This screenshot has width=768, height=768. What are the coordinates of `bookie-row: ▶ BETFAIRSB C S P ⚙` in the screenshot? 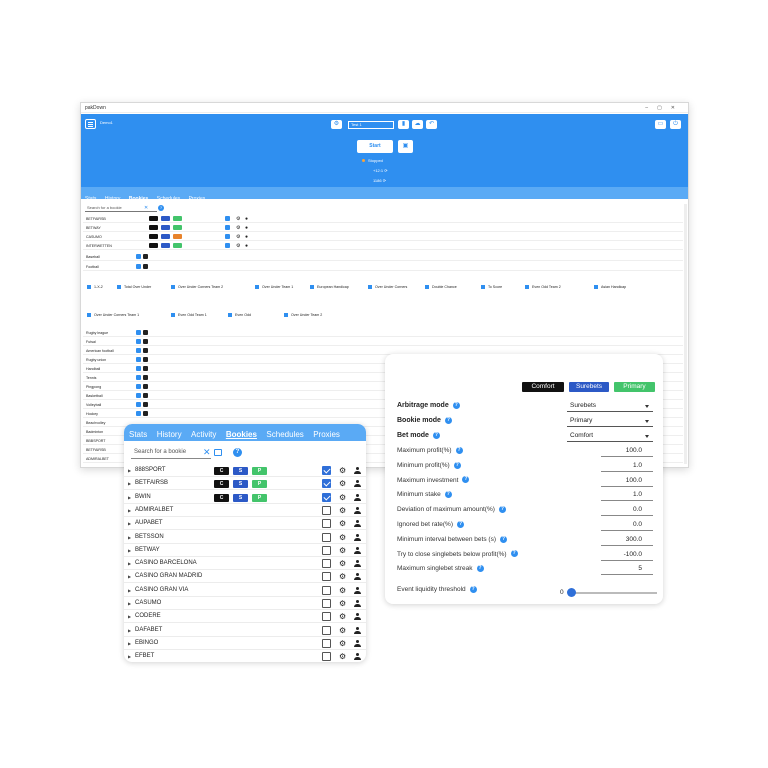 It's located at (245, 484).